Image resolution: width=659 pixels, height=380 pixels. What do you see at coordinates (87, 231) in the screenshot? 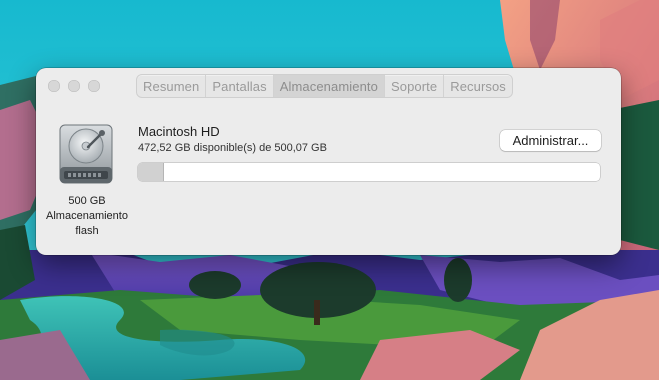
I see `disk-type-line2: flash` at bounding box center [87, 231].